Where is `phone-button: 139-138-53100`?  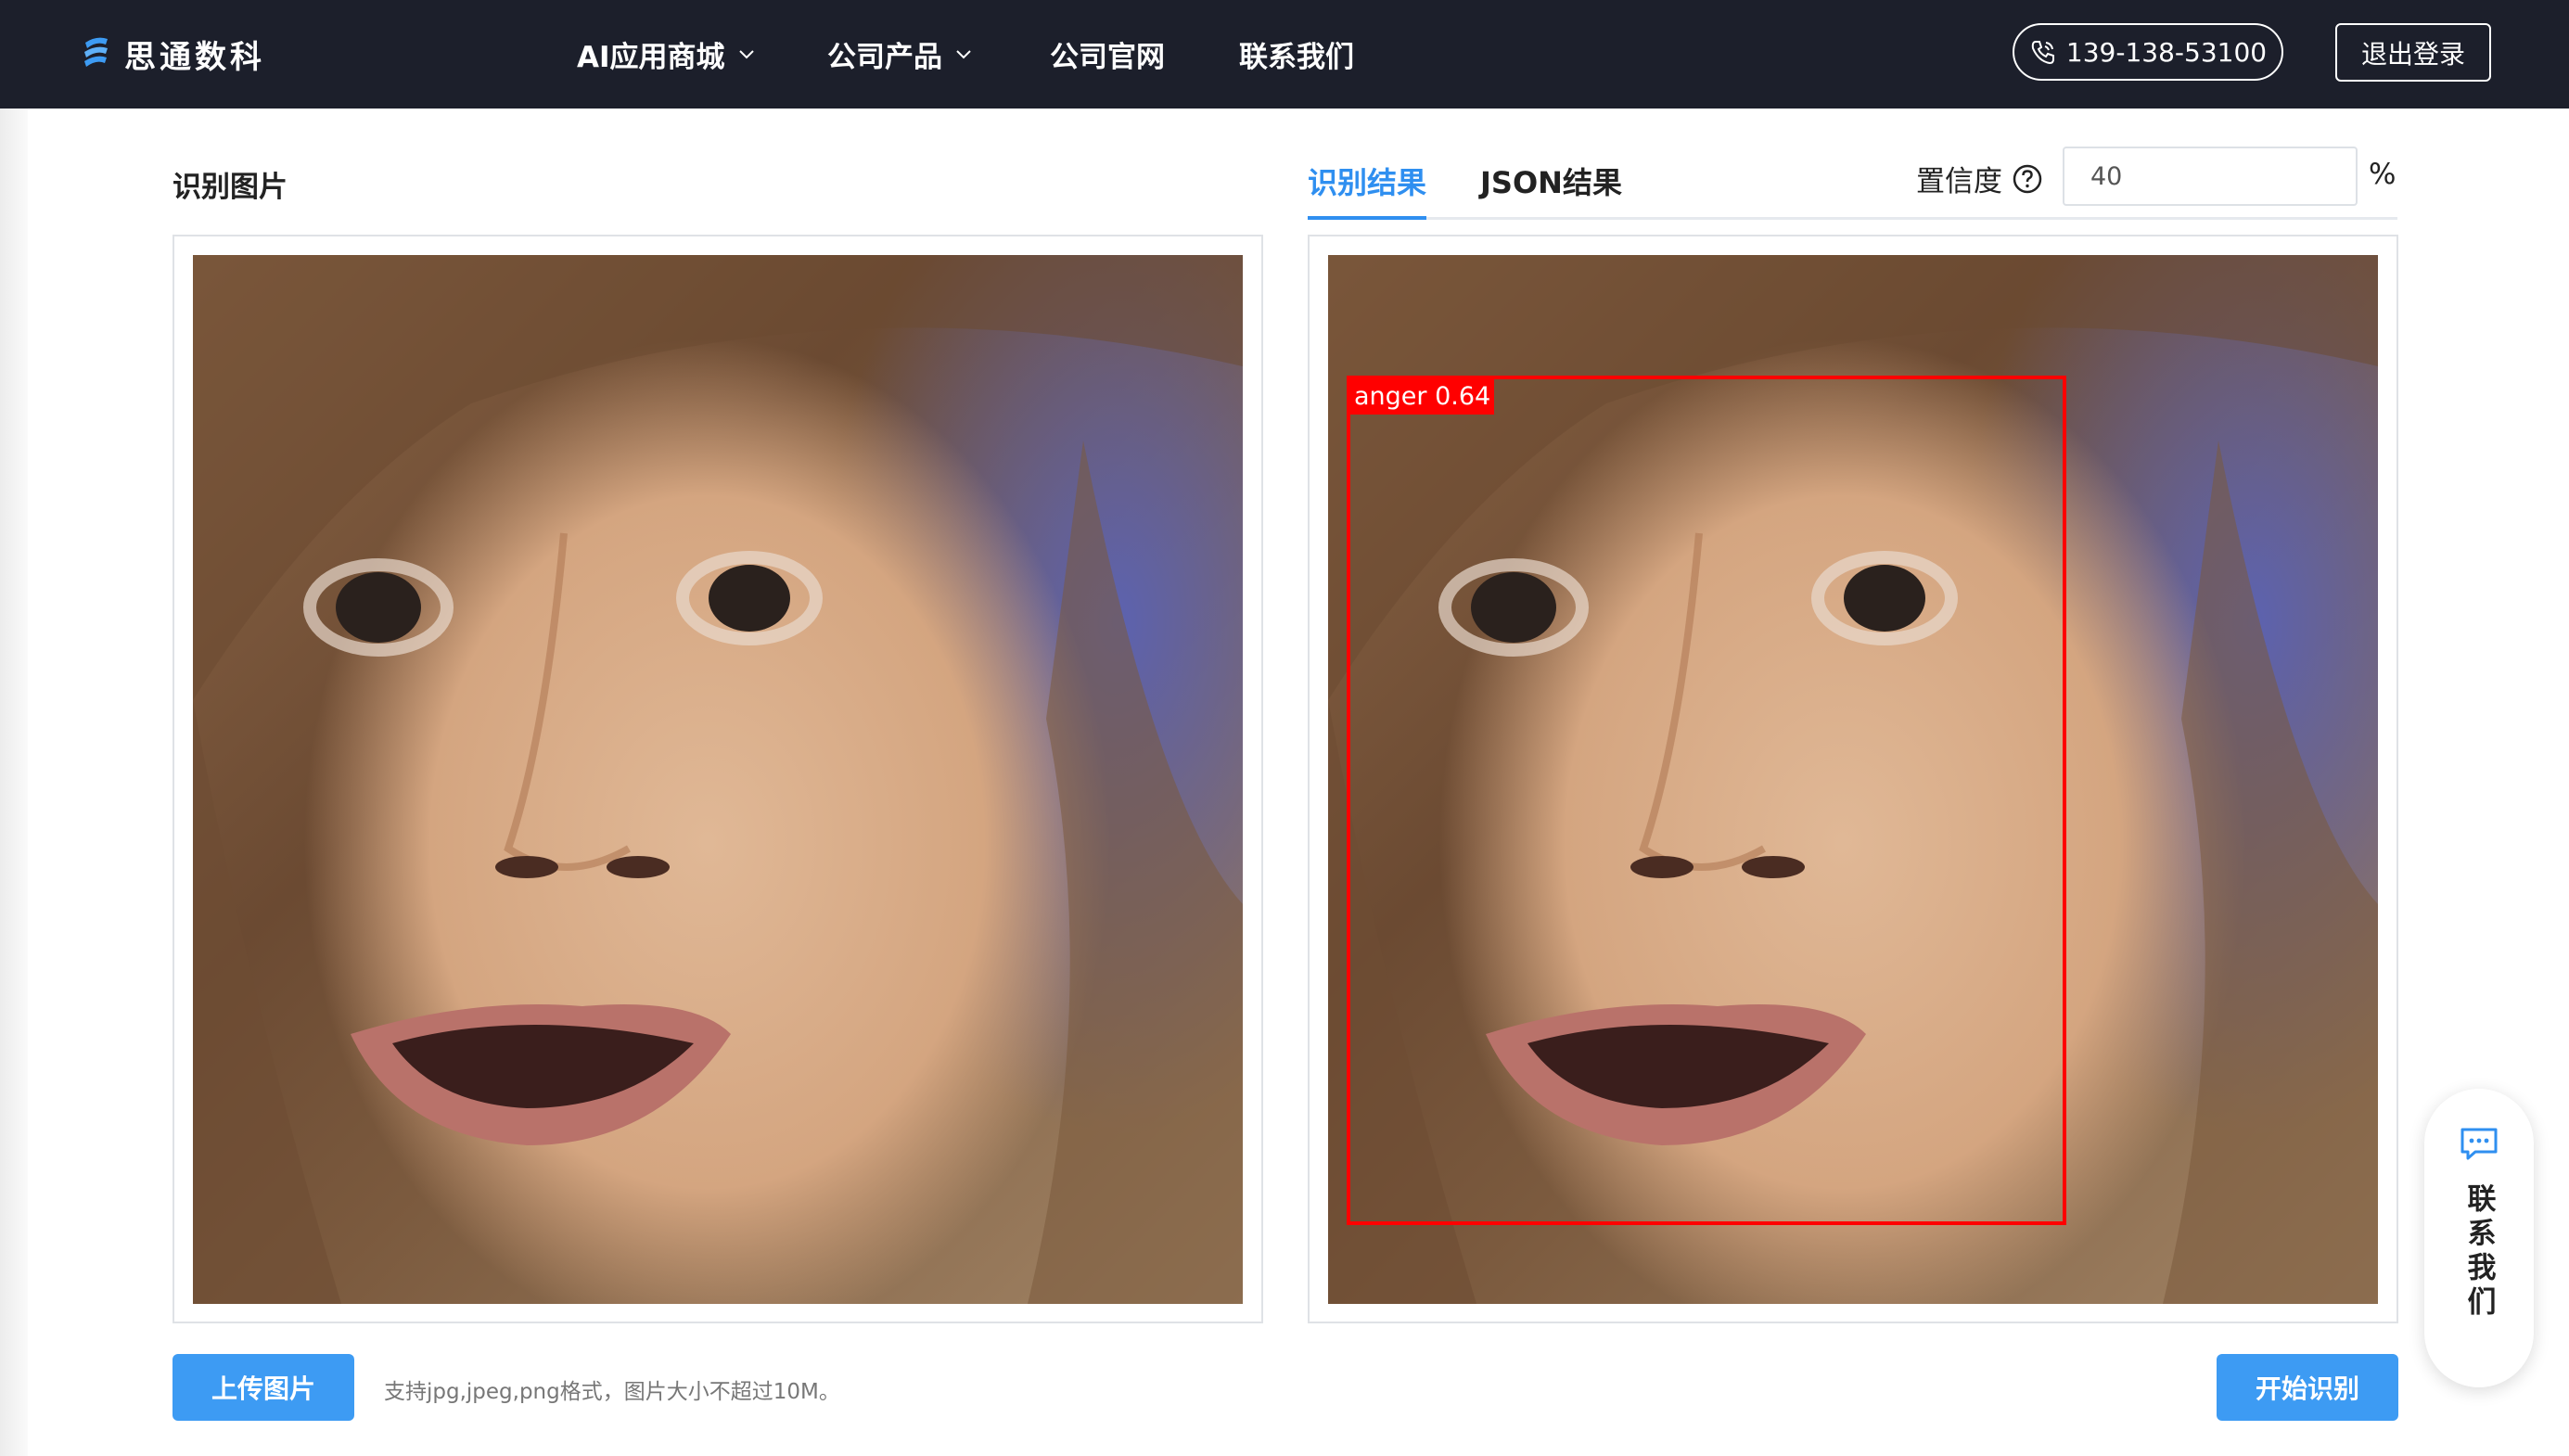
phone-button: 139-138-53100 is located at coordinates (2148, 52).